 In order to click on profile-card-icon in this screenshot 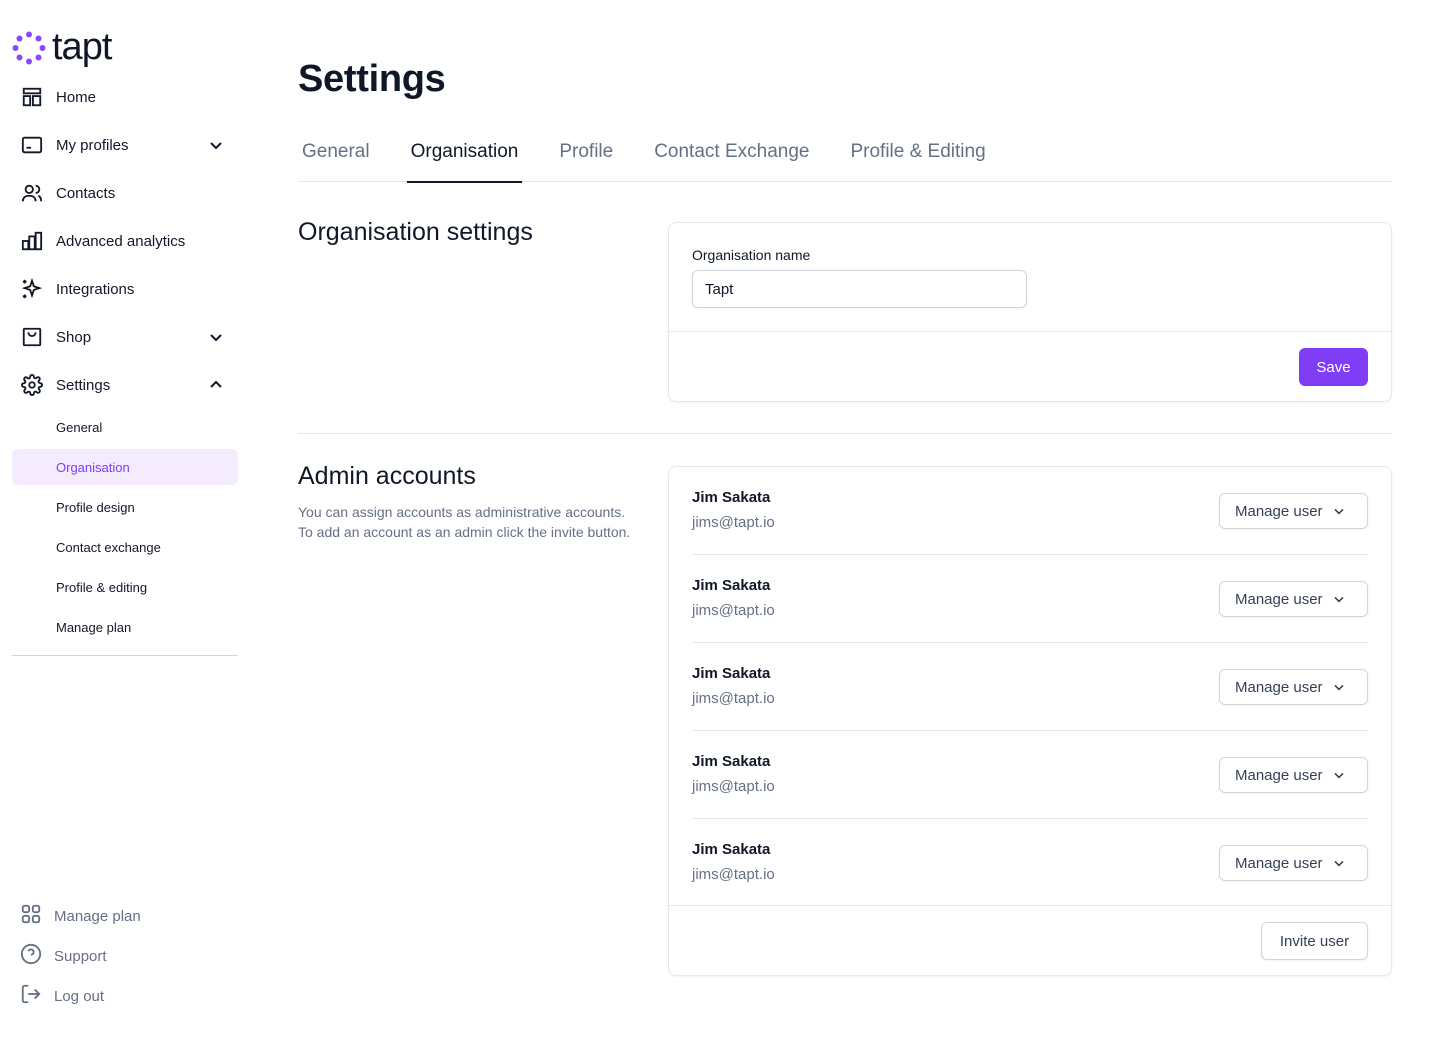, I will do `click(32, 145)`.